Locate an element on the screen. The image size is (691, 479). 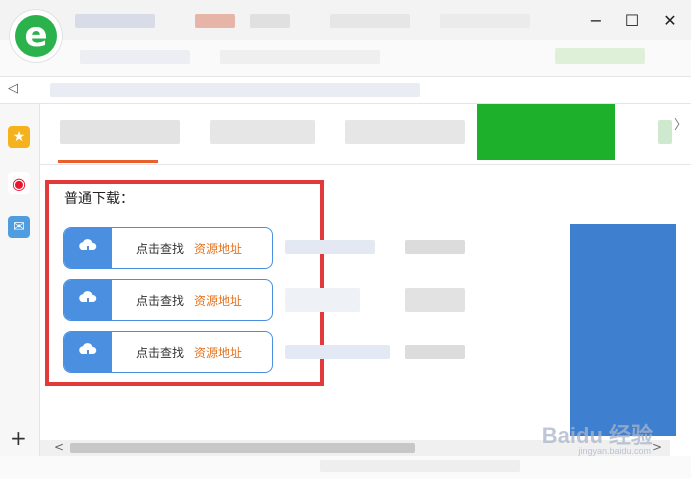
left-sidebar: ★ ◉ ✉ + is located at coordinates (20, 280).